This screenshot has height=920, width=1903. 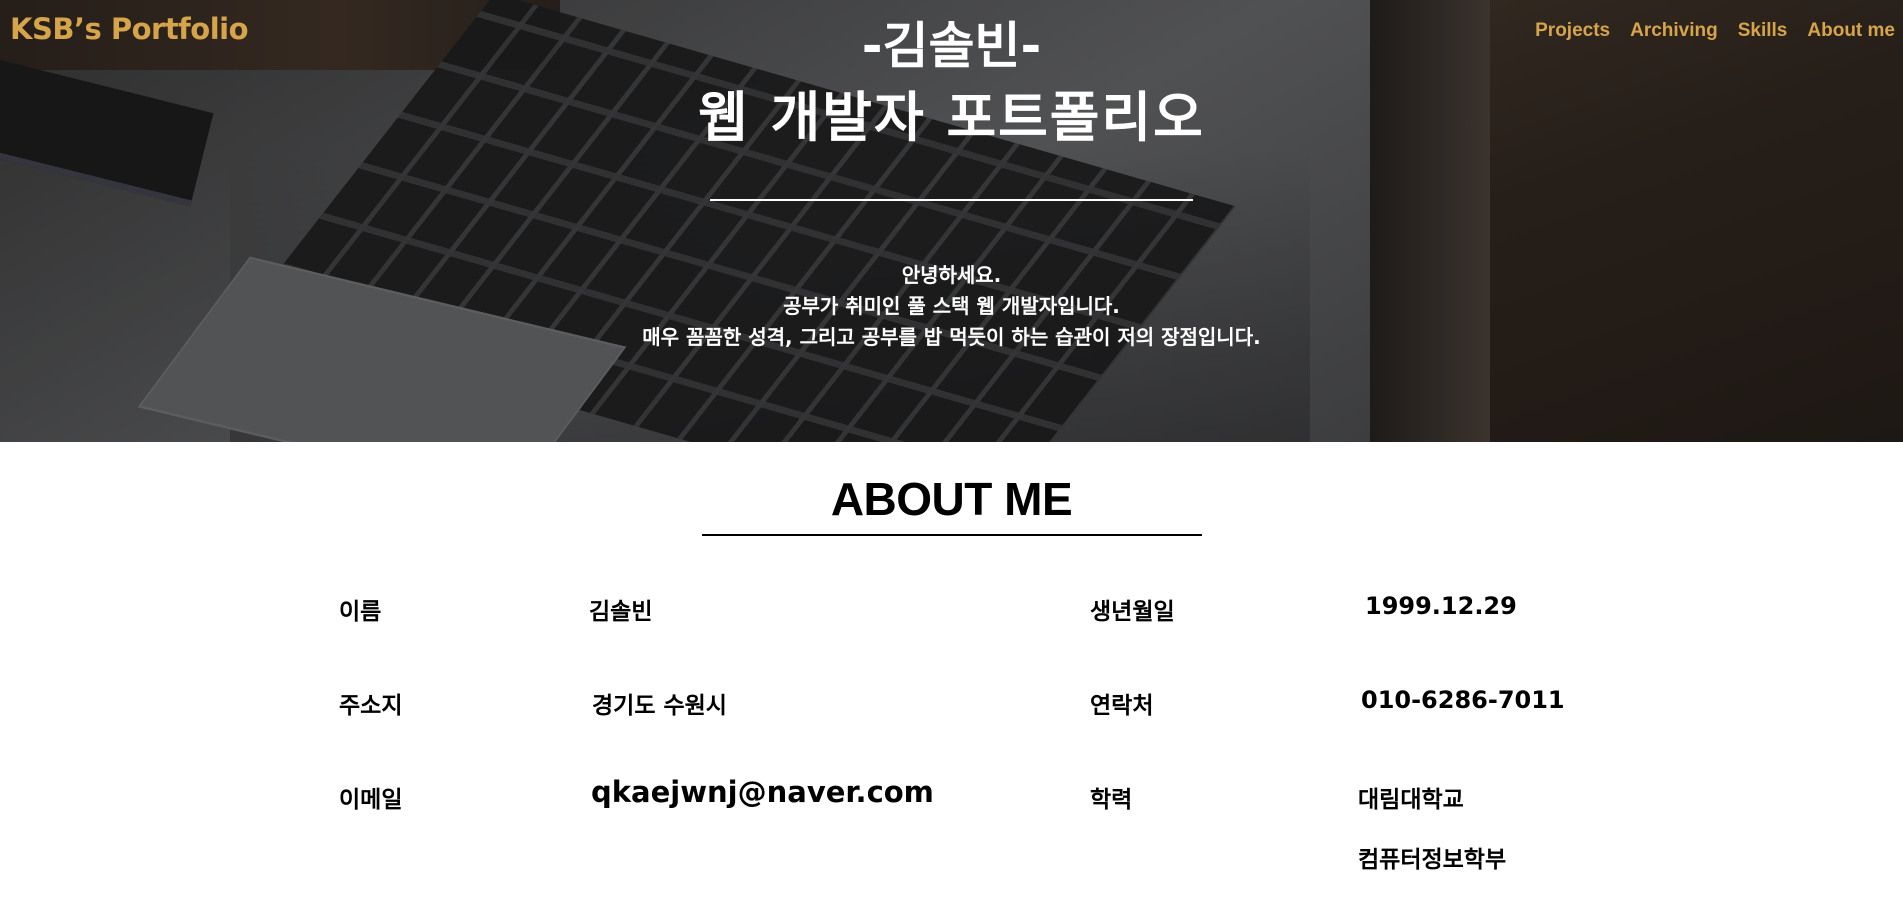 I want to click on contact-value: 010-6286-7011, so click(x=1463, y=700).